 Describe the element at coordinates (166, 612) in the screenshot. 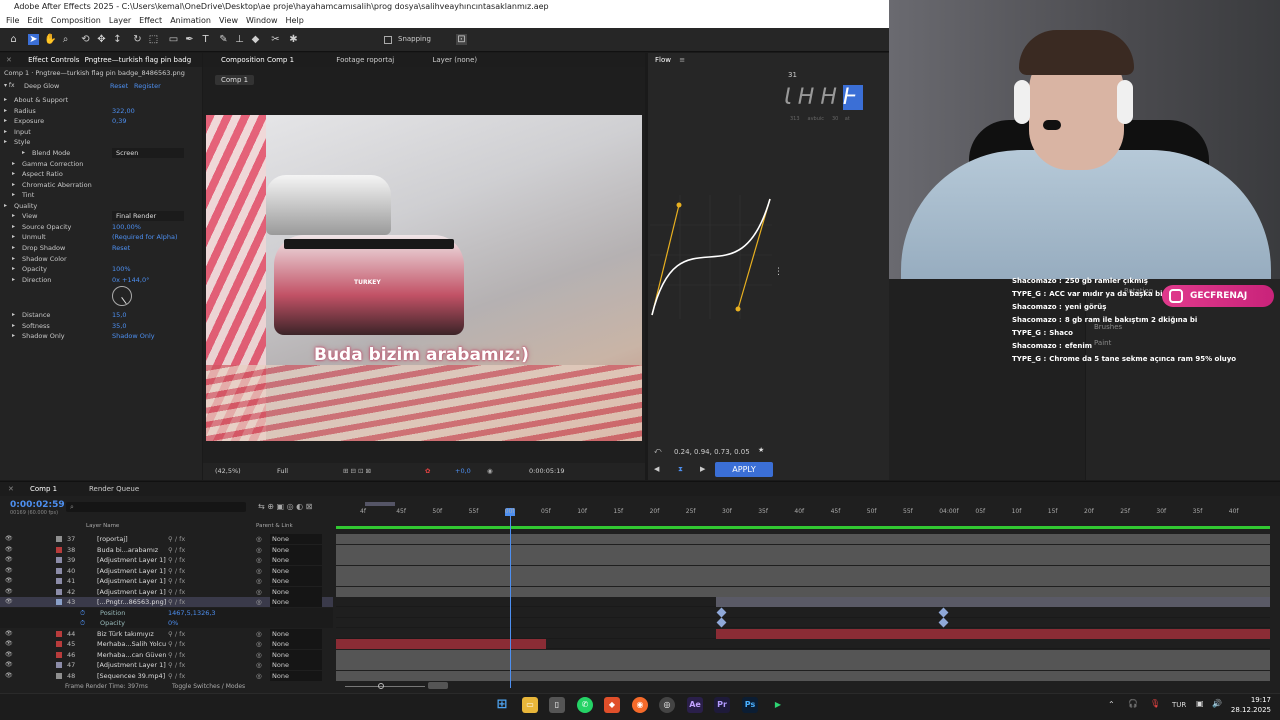

I see `property-row: Position 1467,5,1326,3 ⏱` at that location.